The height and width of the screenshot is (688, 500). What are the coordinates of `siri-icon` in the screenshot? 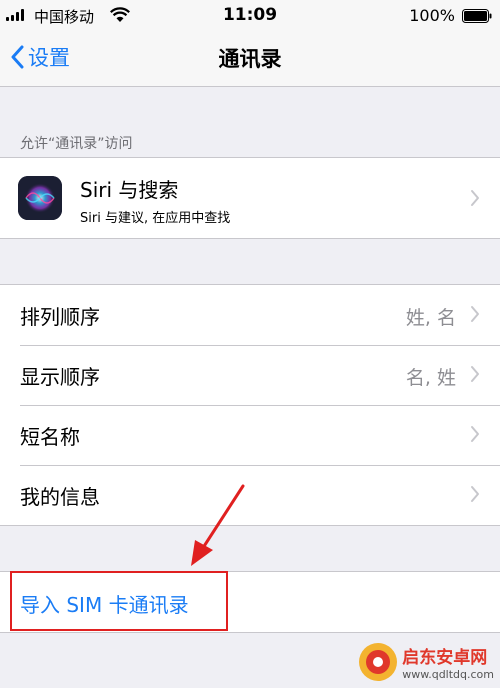 It's located at (40, 198).